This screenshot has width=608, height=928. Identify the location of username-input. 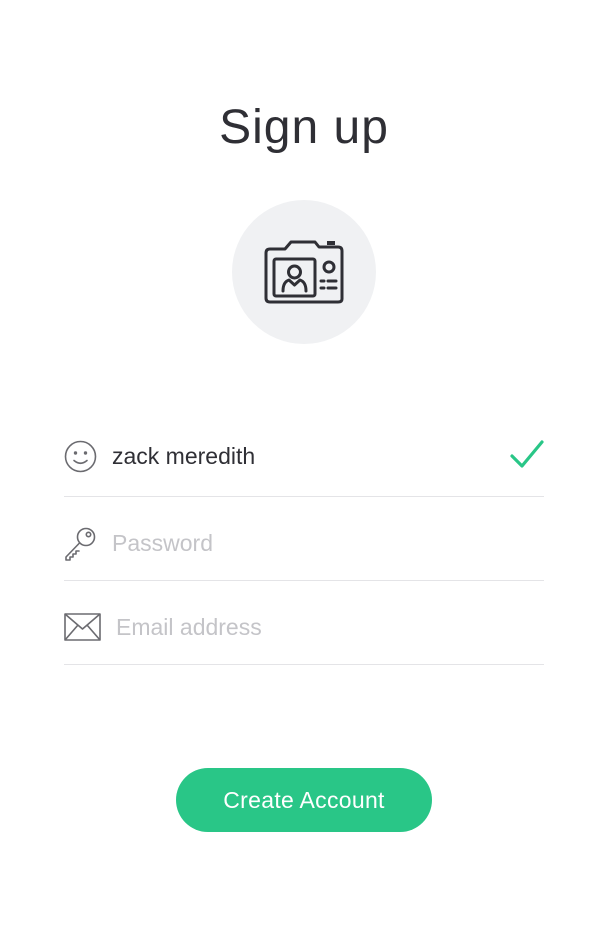
(302, 456).